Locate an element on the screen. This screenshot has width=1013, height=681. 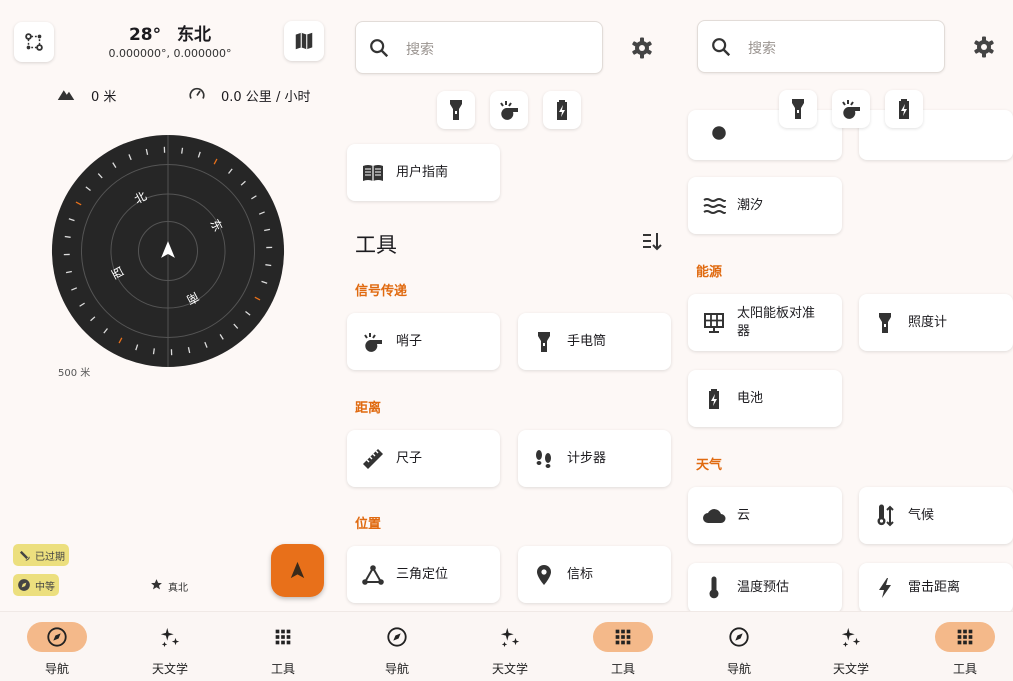
map-button is located at coordinates (304, 41).